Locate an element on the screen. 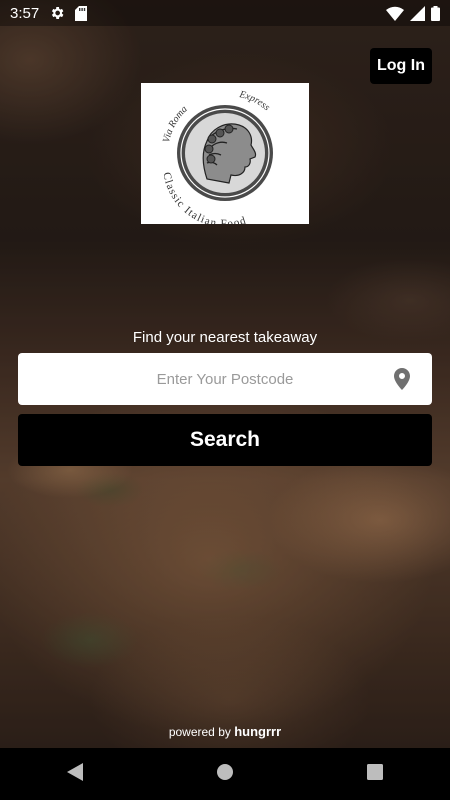 The image size is (450, 800). recents-icon is located at coordinates (375, 774).